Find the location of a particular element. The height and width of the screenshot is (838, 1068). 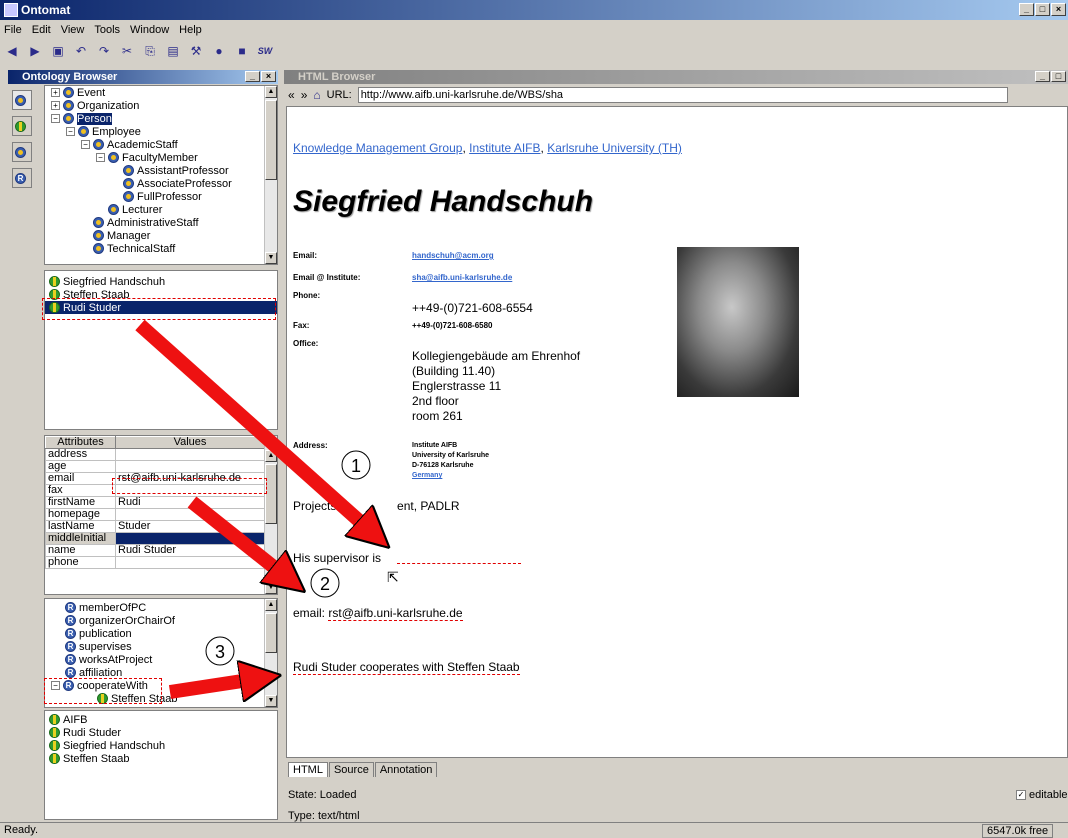

svg-text: 3 is located at coordinates (220, 652).